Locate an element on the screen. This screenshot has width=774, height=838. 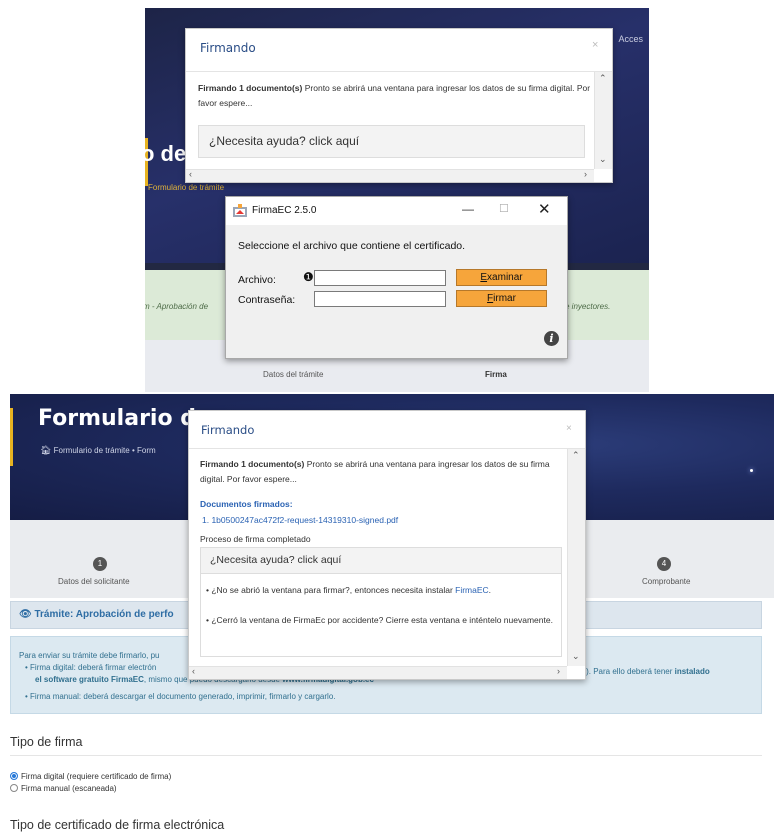
radio-firma-manual: Firma manual (escaneada) is located at coordinates (63, 788).